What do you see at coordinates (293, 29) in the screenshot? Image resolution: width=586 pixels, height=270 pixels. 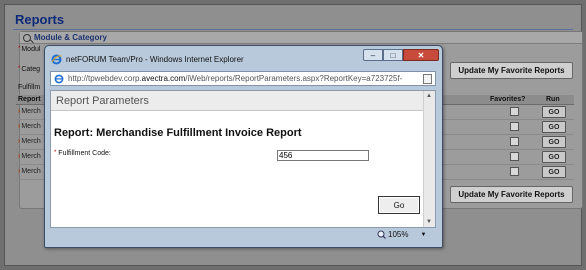 I see `title-divider` at bounding box center [293, 29].